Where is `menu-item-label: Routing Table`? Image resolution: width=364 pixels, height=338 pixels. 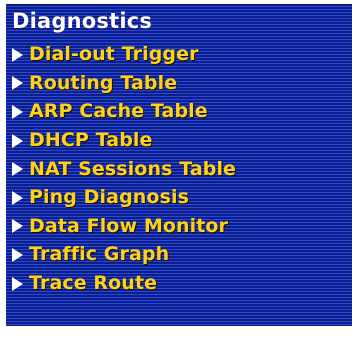 menu-item-label: Routing Table is located at coordinates (103, 82).